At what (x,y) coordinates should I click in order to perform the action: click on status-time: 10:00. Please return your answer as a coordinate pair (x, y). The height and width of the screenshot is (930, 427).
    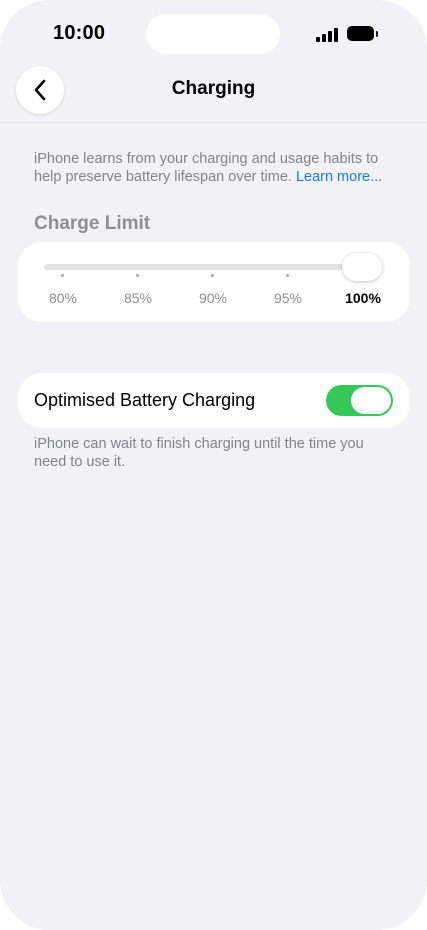
    Looking at the image, I should click on (79, 33).